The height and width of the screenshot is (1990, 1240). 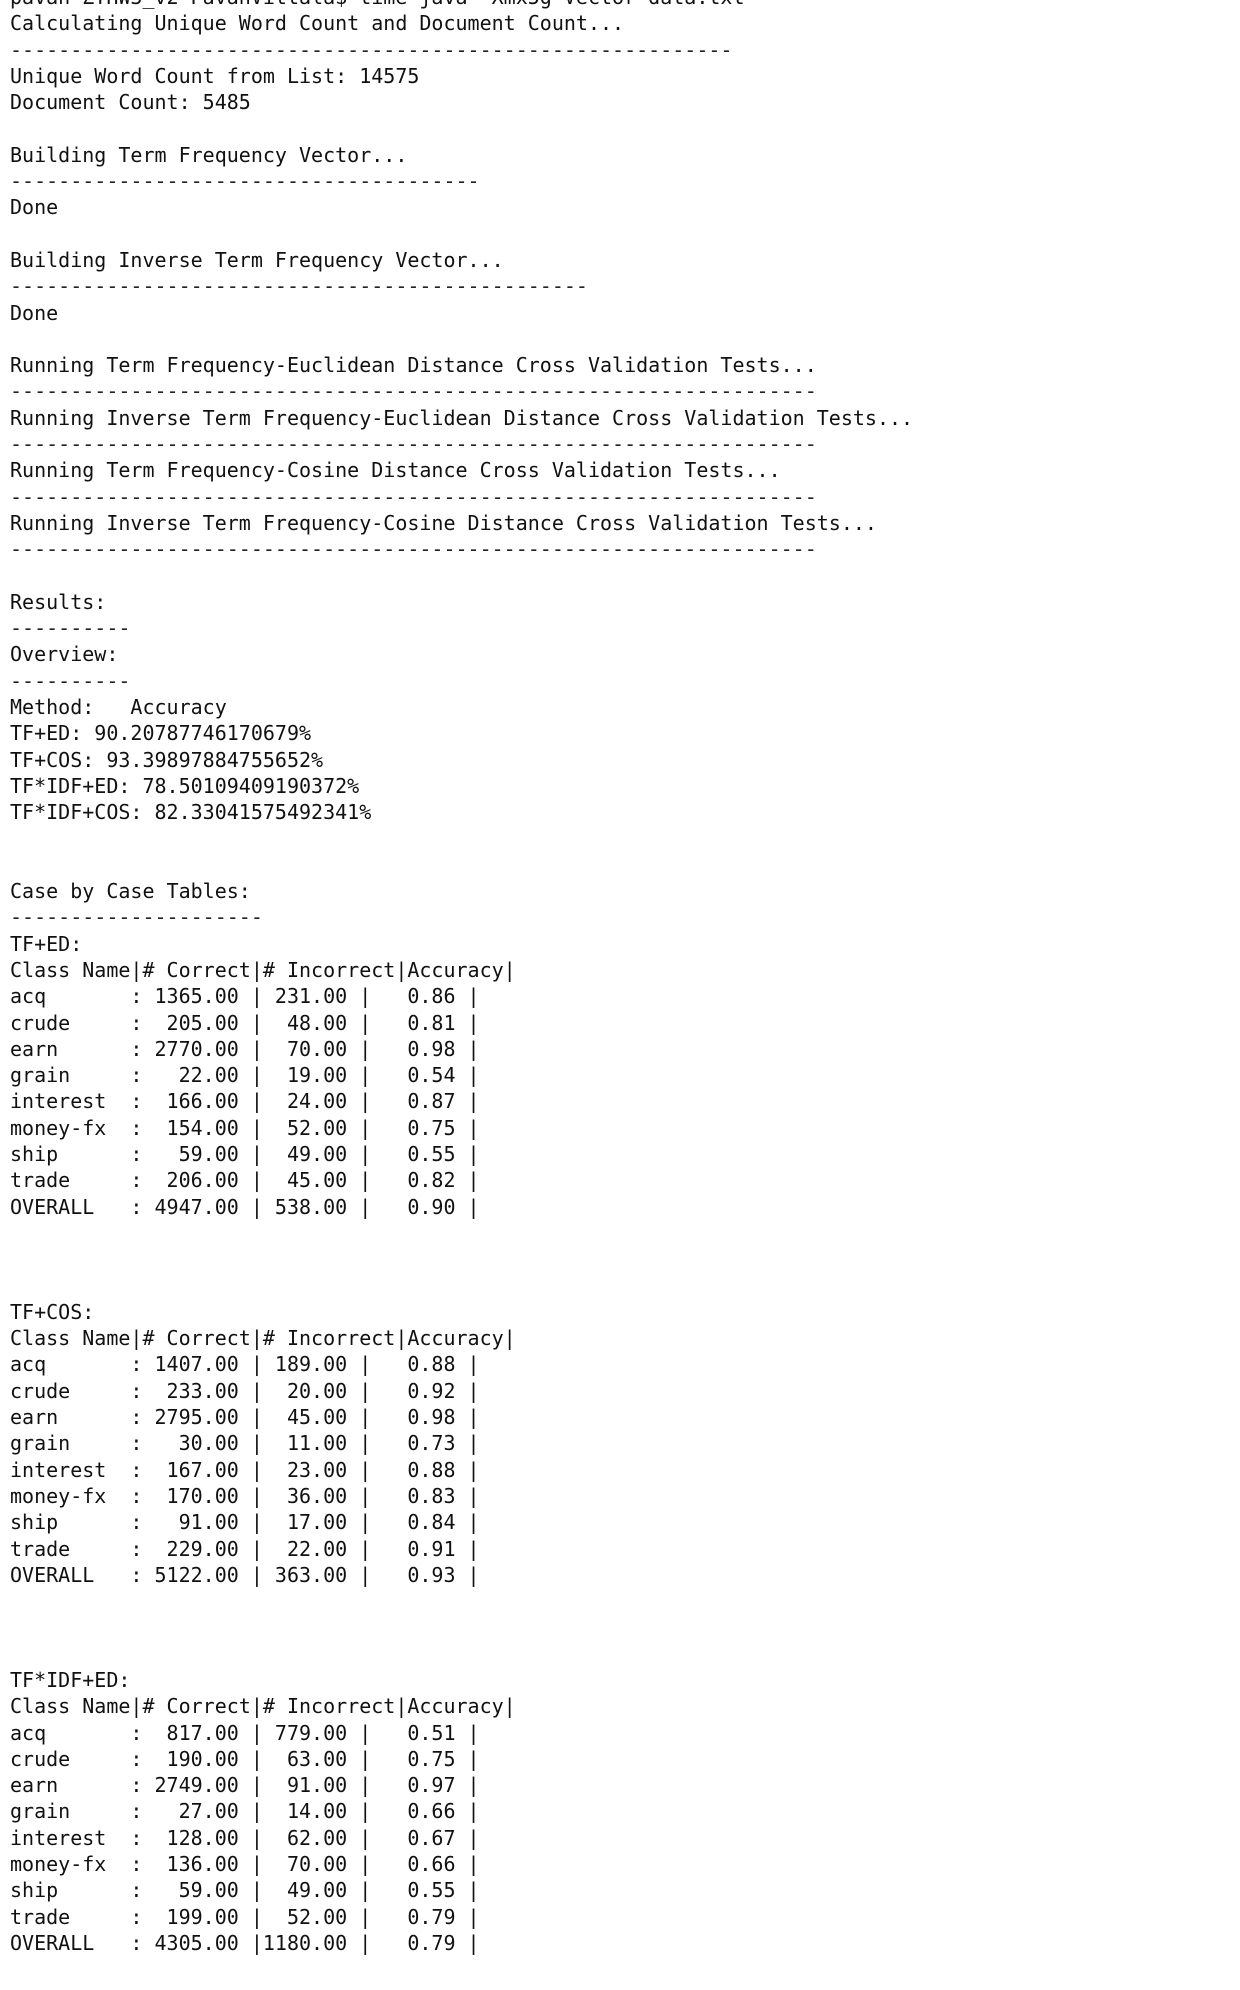 I want to click on output-line: TF+COS: 93.39897884755652%, so click(x=167, y=759).